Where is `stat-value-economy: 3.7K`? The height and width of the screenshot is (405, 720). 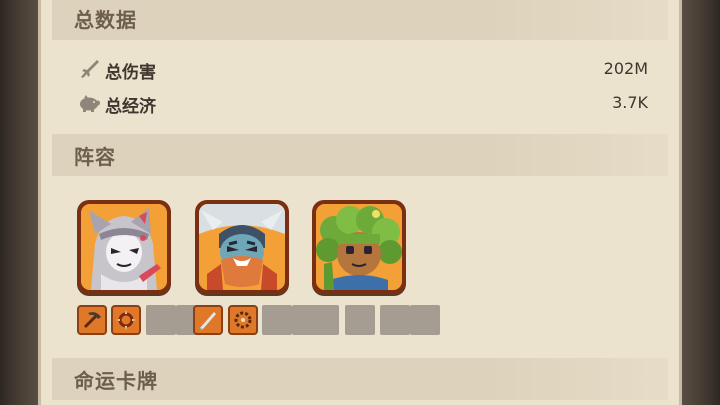
stat-value-economy: 3.7K is located at coordinates (630, 102).